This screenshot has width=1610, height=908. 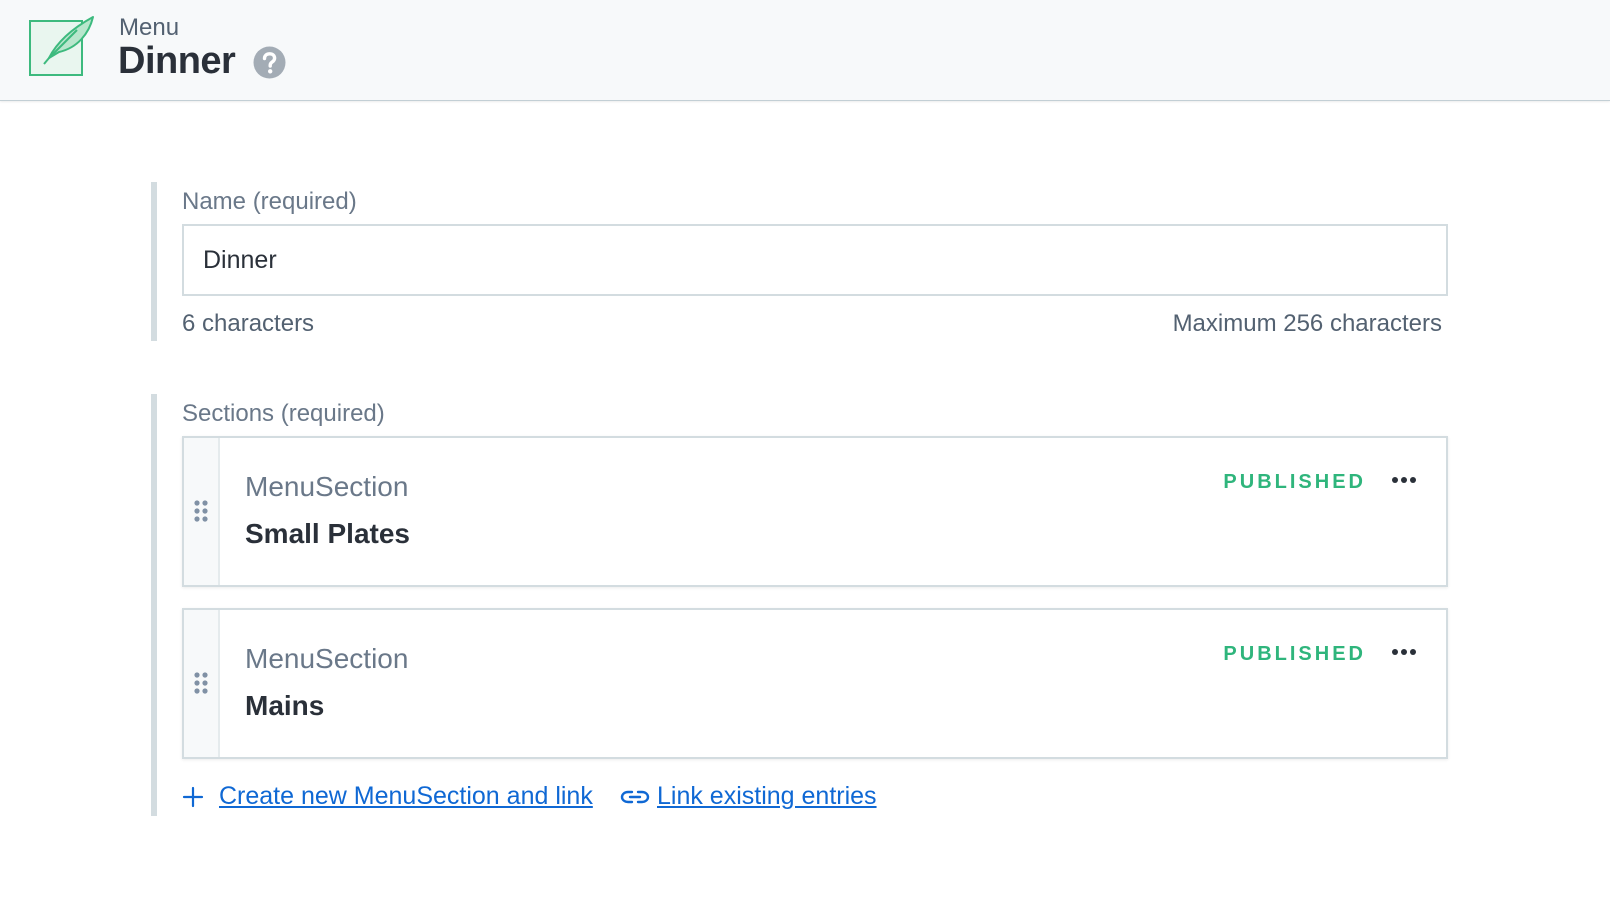 I want to click on feather-icon, so click(x=61, y=46).